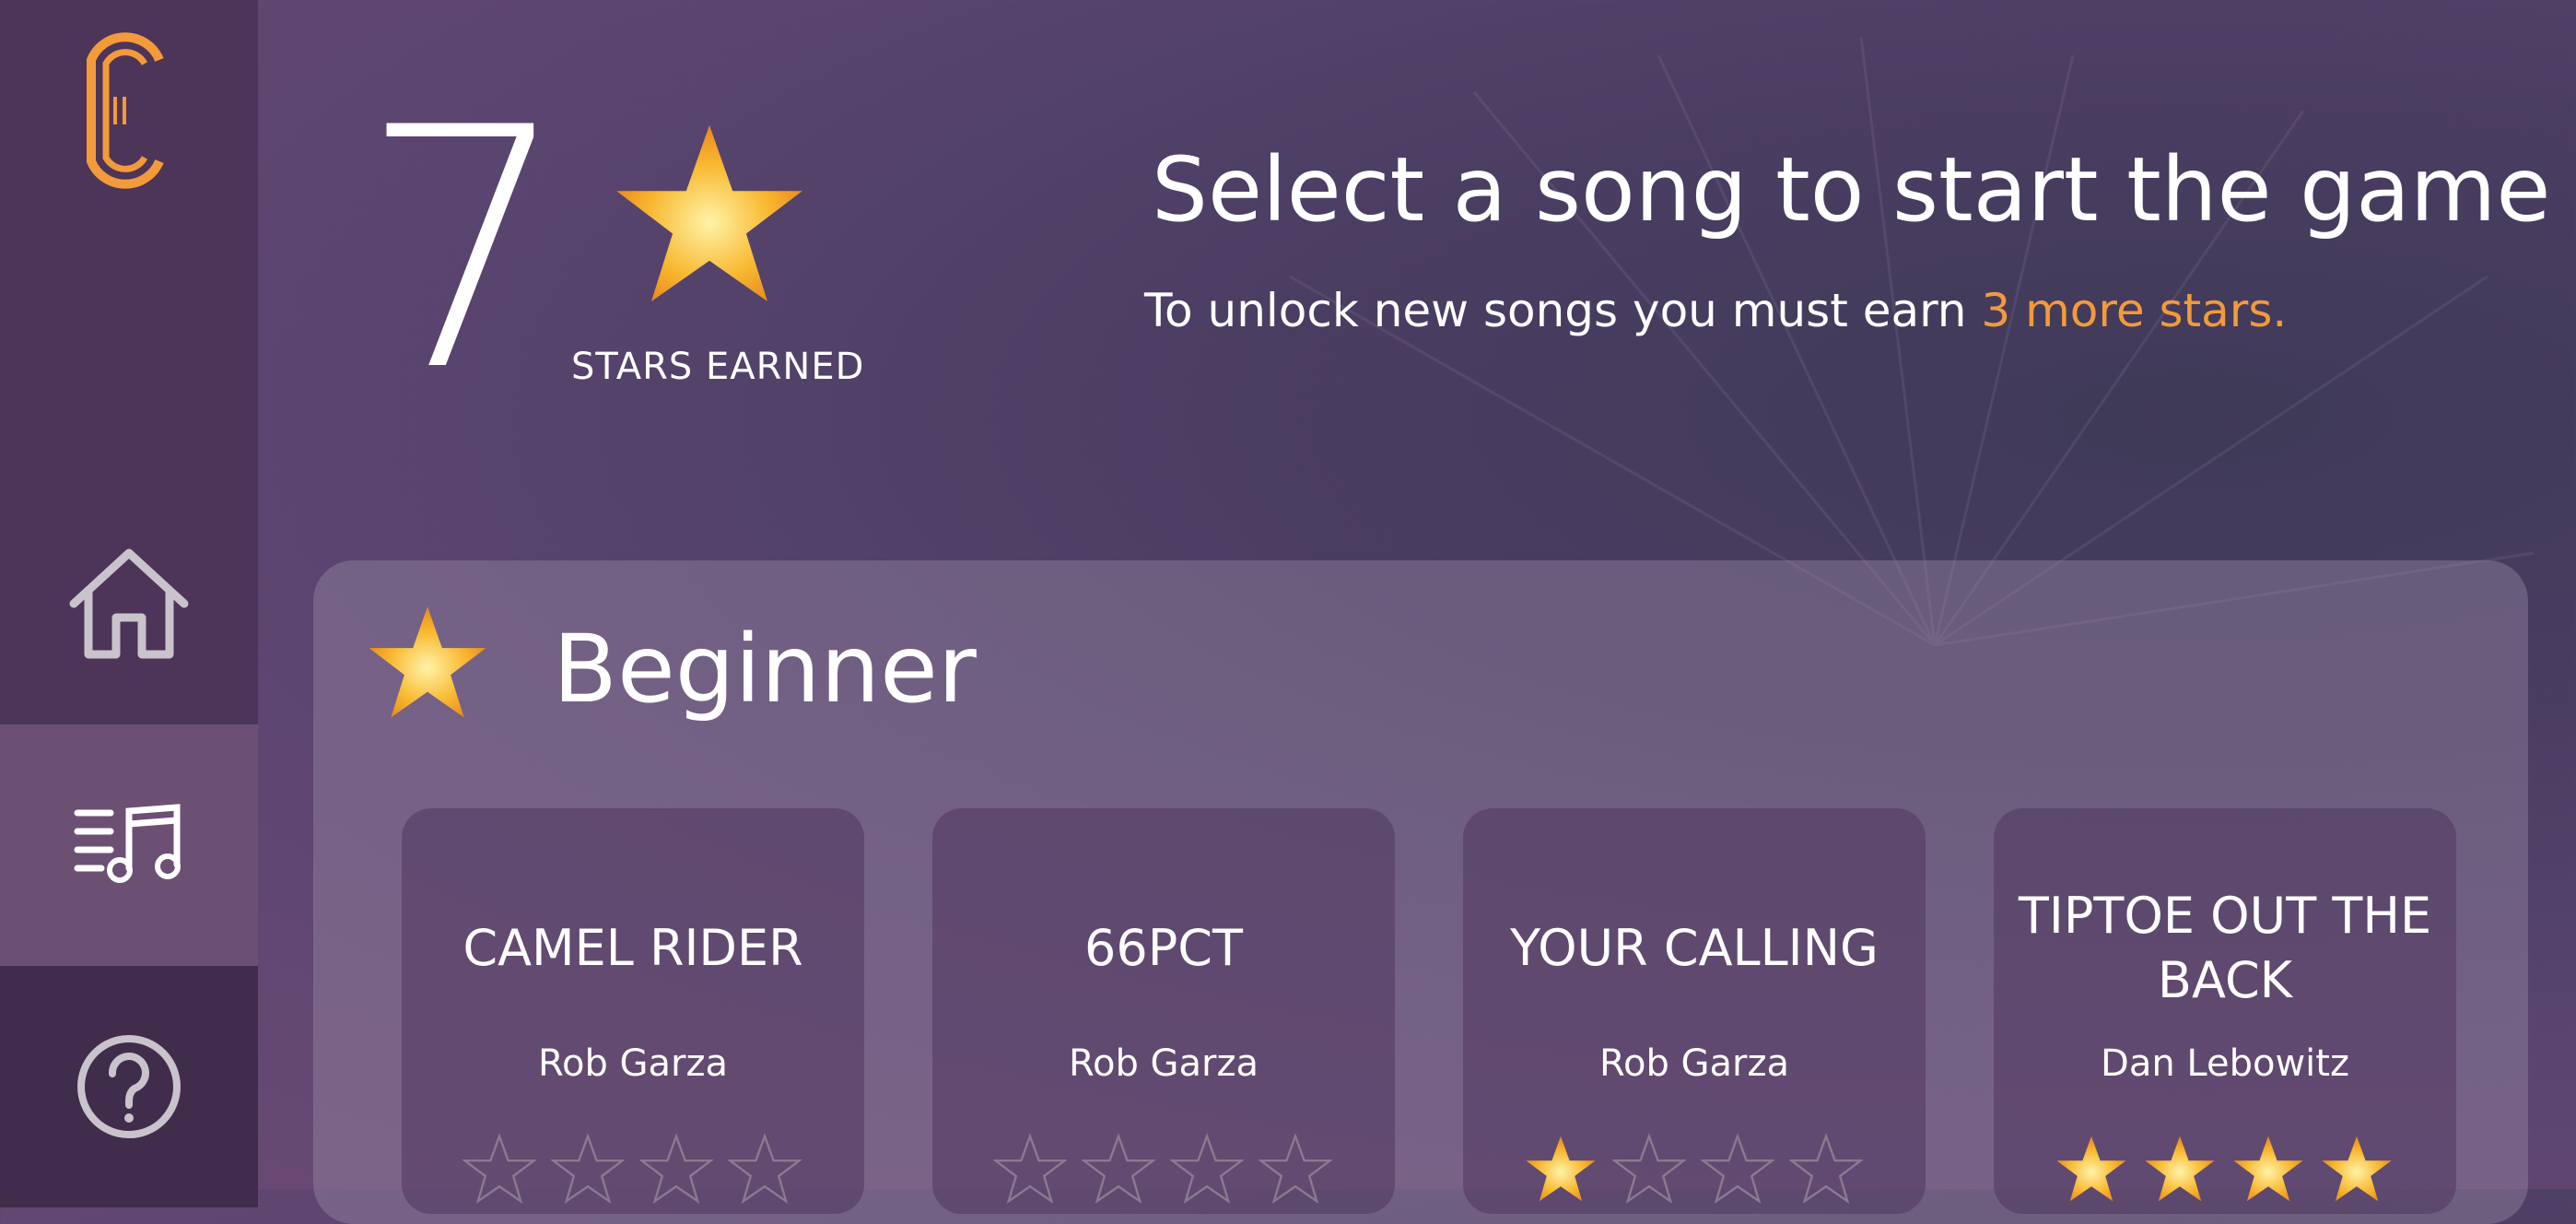  Describe the element at coordinates (633, 948) in the screenshot. I see `song-title: CAMEL RIDER` at that location.